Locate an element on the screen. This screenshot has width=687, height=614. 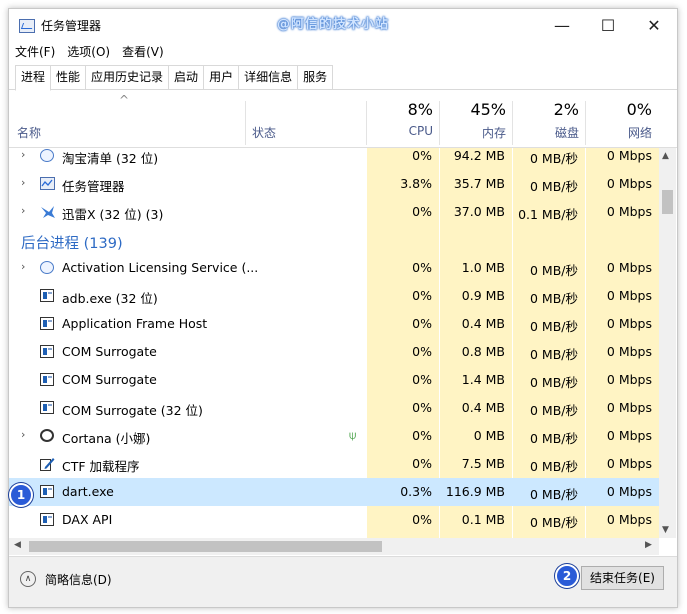
window-title: 任务管理器 is located at coordinates (71, 26).